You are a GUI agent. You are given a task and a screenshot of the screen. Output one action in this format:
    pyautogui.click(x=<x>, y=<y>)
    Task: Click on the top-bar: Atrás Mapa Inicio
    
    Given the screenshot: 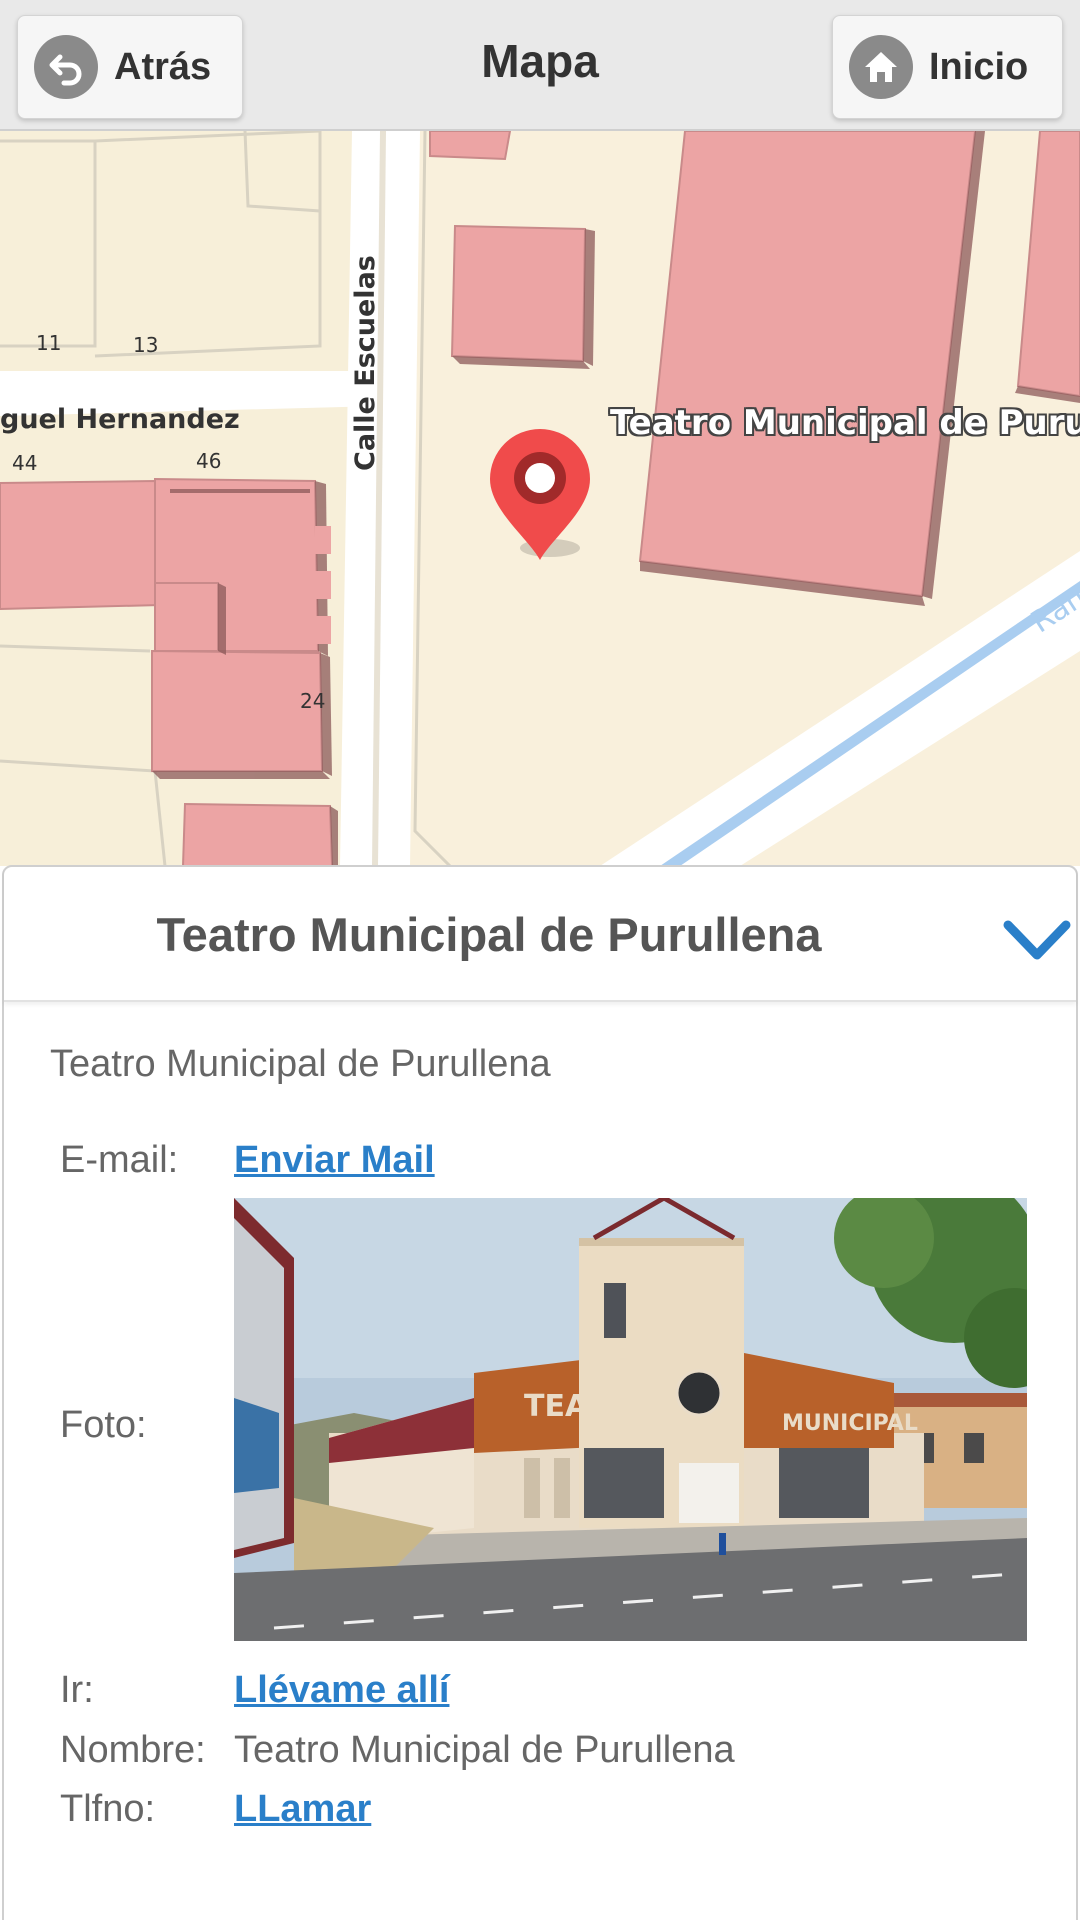 What is the action you would take?
    pyautogui.click(x=540, y=65)
    